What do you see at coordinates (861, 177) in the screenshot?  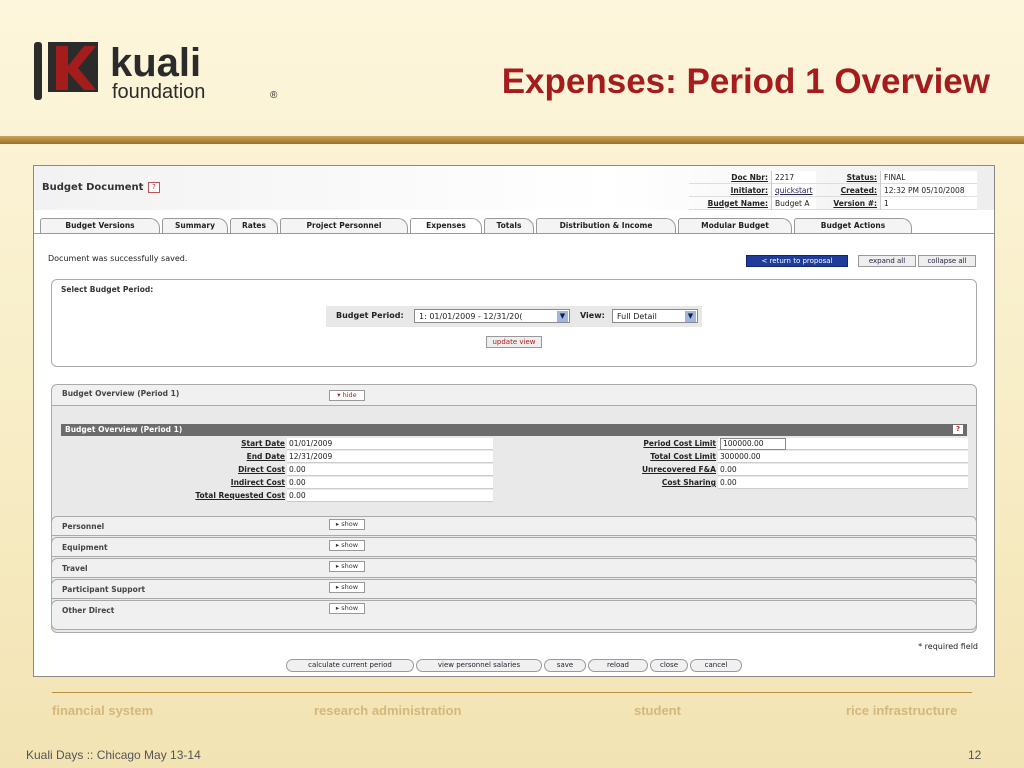 I see `info-label: Status:` at bounding box center [861, 177].